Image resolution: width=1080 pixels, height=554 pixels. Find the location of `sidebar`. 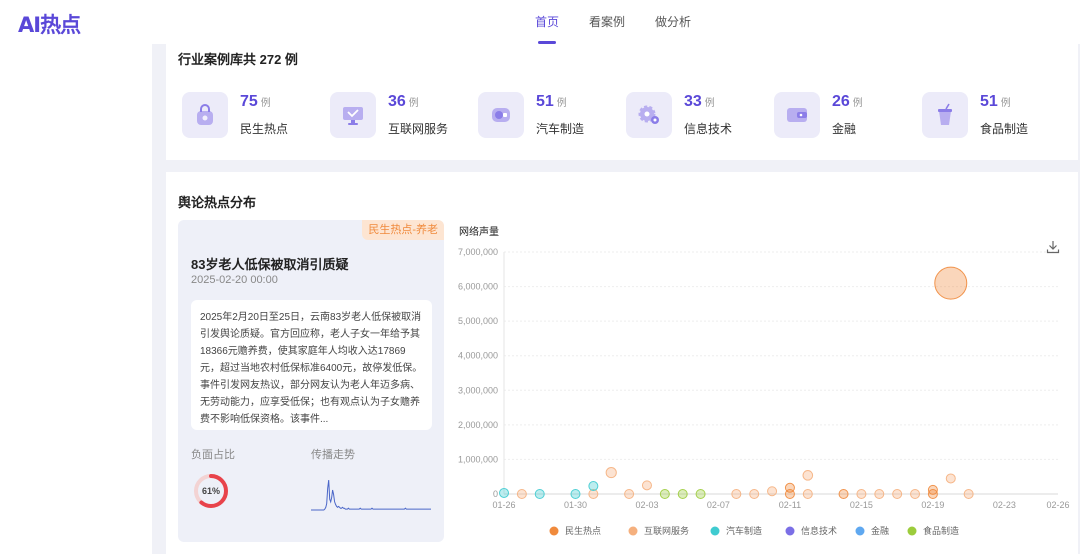

sidebar is located at coordinates (76, 299).